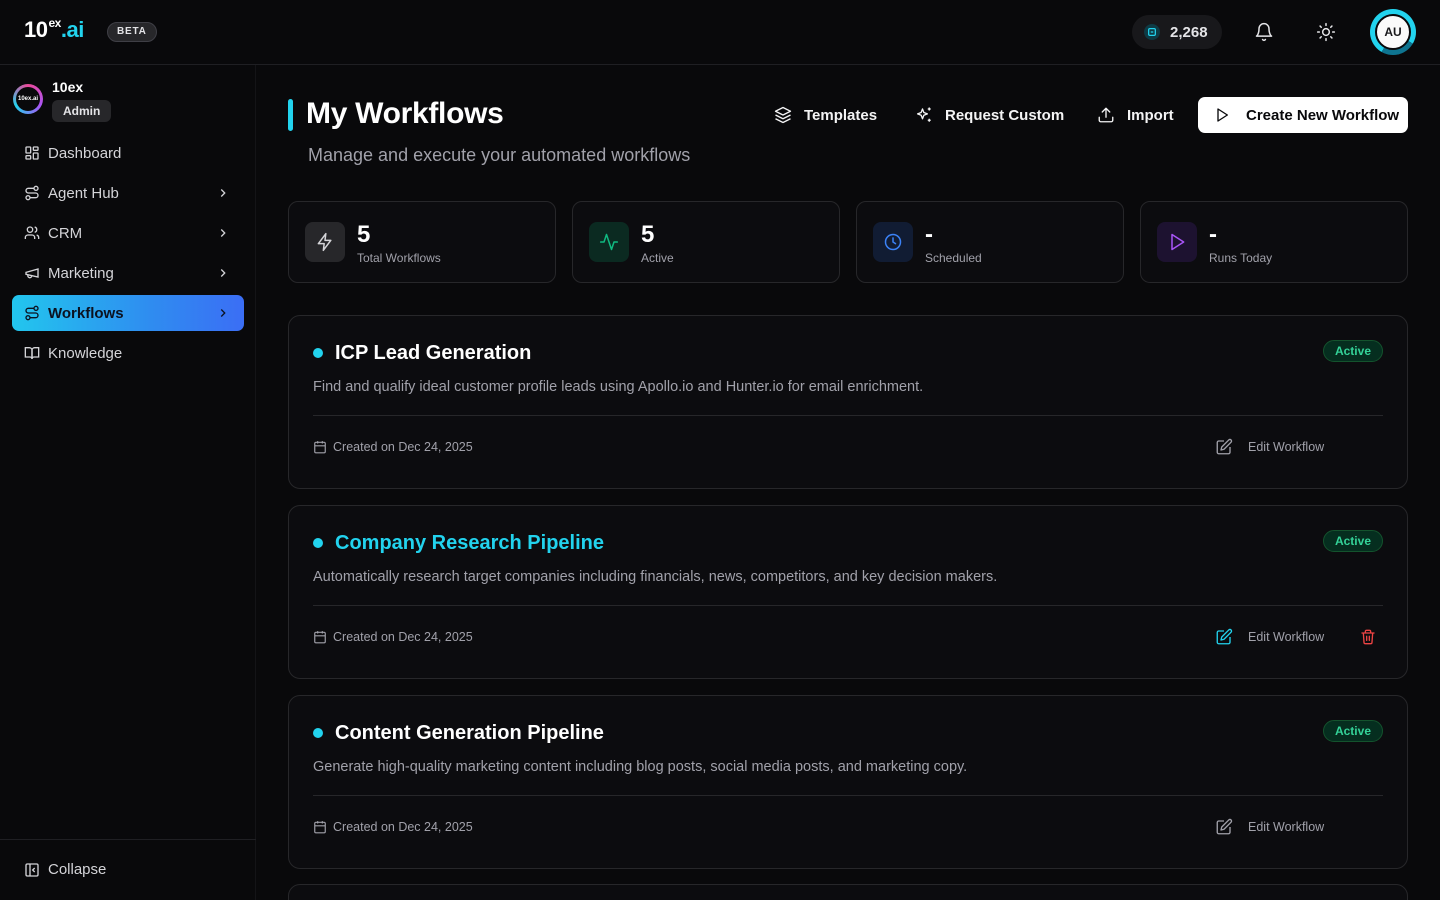 The image size is (1440, 900). I want to click on templates-label: Templates, so click(841, 115).